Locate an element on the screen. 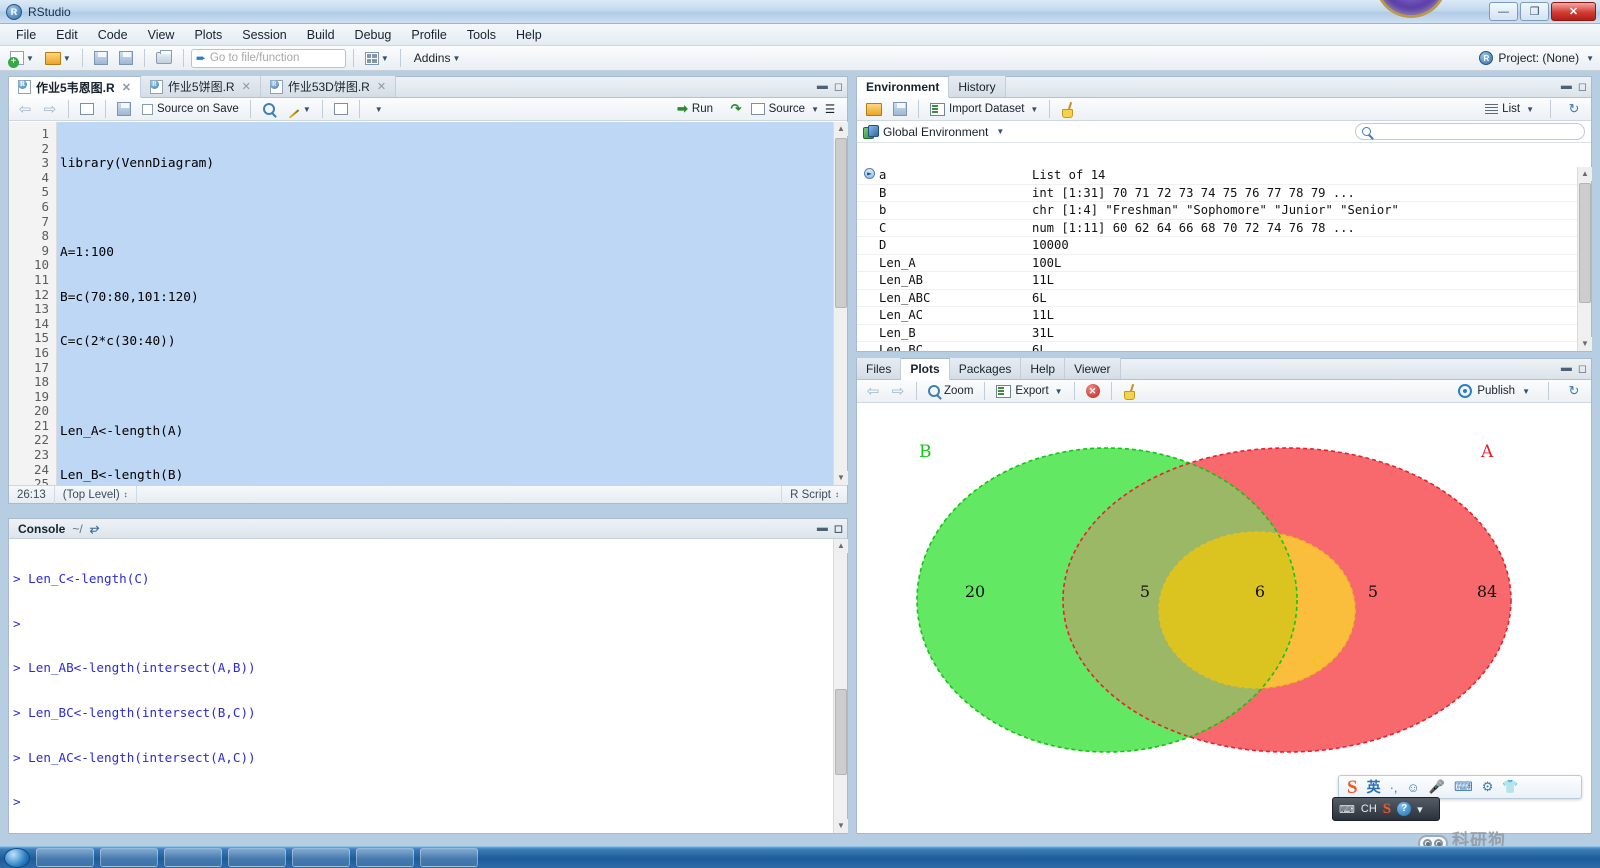 The width and height of the screenshot is (1600, 868). expand-icon: ► is located at coordinates (869, 174).